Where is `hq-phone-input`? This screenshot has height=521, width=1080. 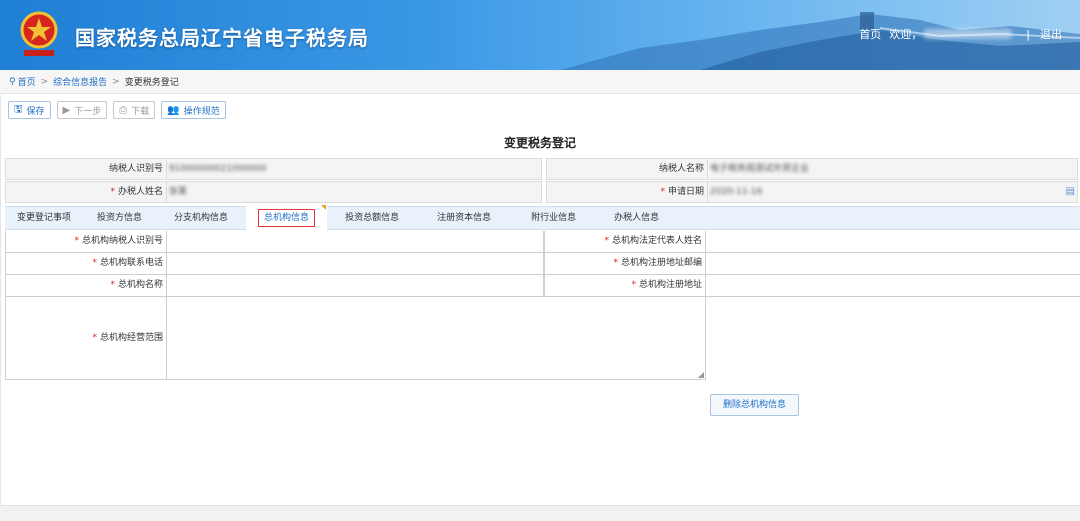
hq-phone-input is located at coordinates (355, 264).